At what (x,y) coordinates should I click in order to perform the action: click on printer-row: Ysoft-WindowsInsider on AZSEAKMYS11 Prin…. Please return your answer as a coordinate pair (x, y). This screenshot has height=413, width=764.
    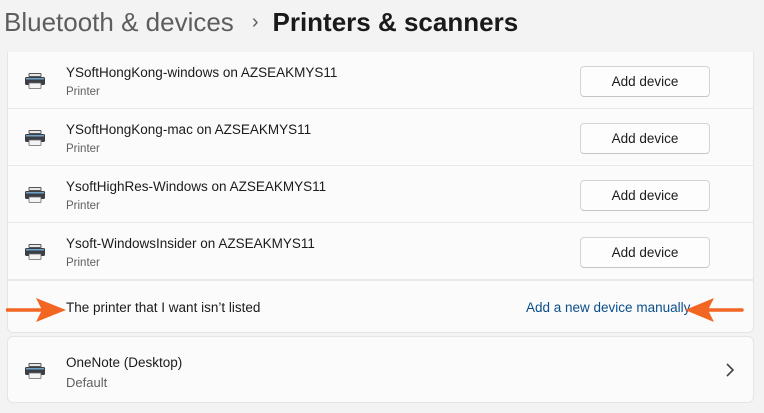
    Looking at the image, I should click on (380, 251).